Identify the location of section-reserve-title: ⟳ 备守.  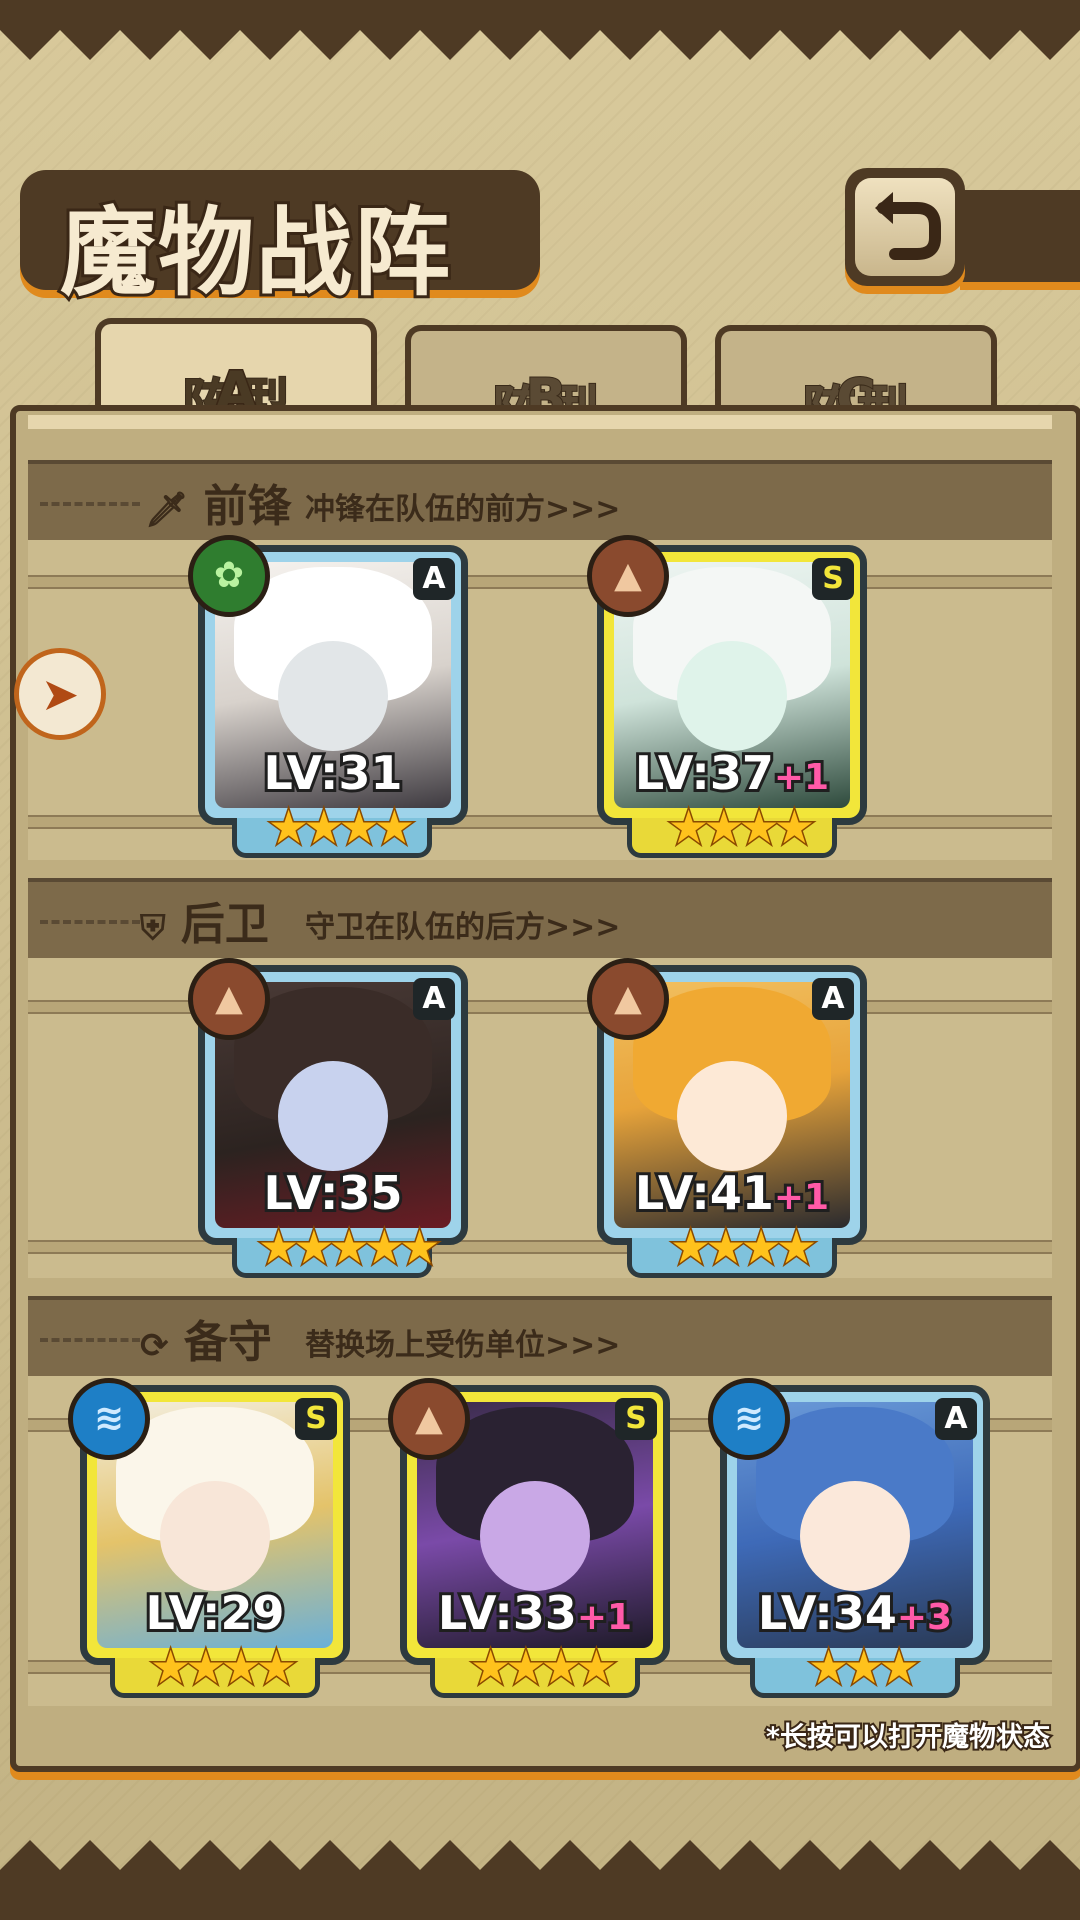
(206, 1342).